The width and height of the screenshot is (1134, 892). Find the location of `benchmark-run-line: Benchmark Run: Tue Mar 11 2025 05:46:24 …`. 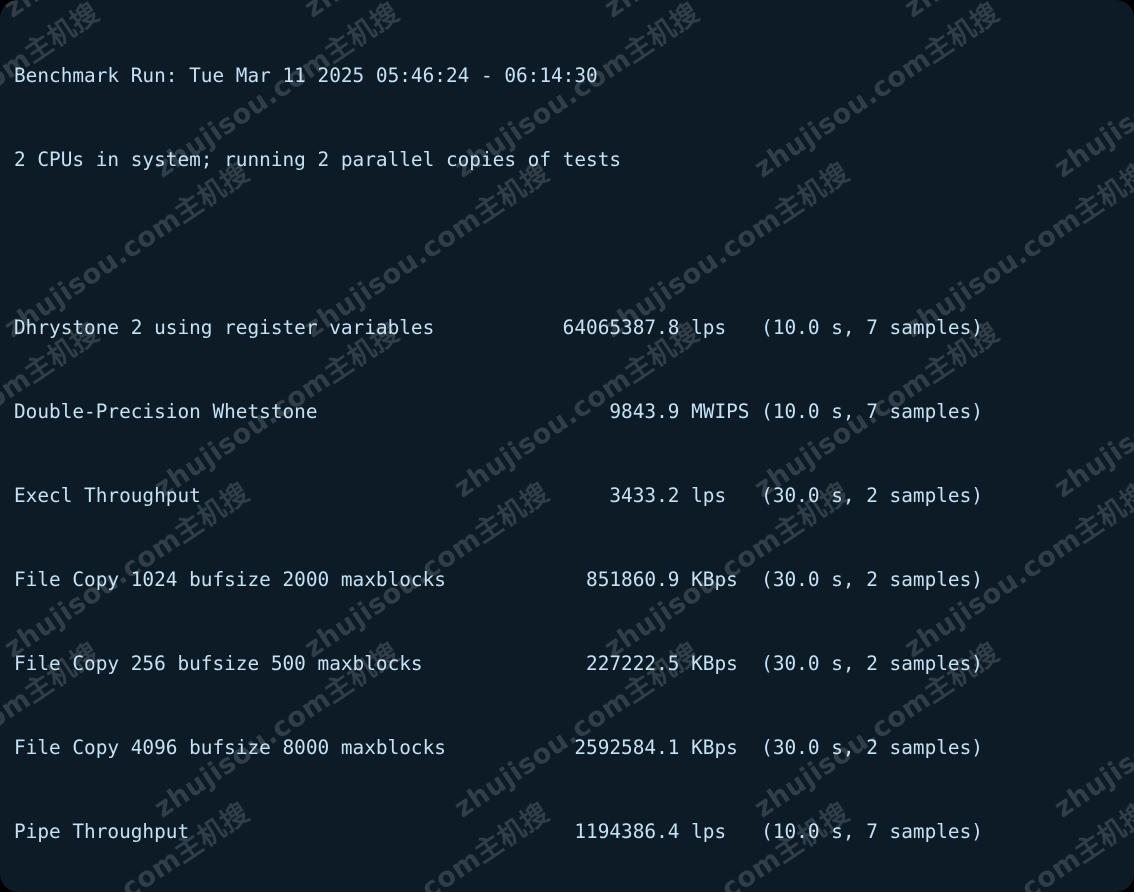

benchmark-run-line: Benchmark Run: Tue Mar 11 2025 05:46:24 … is located at coordinates (306, 75).